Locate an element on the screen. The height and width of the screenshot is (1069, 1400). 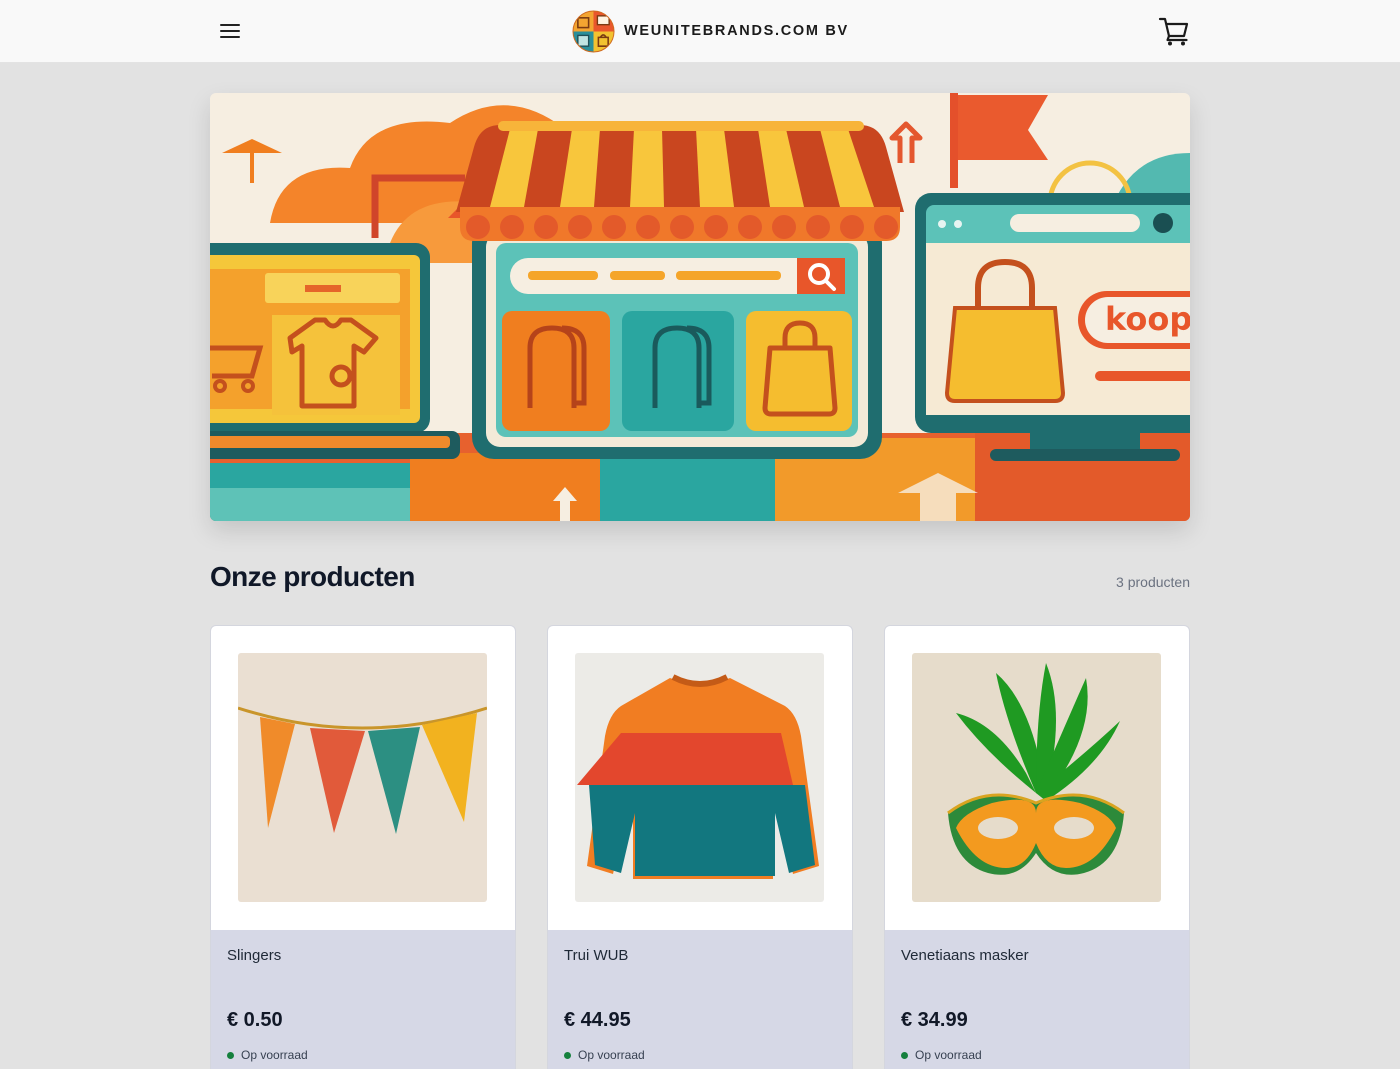
product-card-venetiaans-masker: Venetiaans masker € 34.99 Op voorraad is located at coordinates (1037, 847).